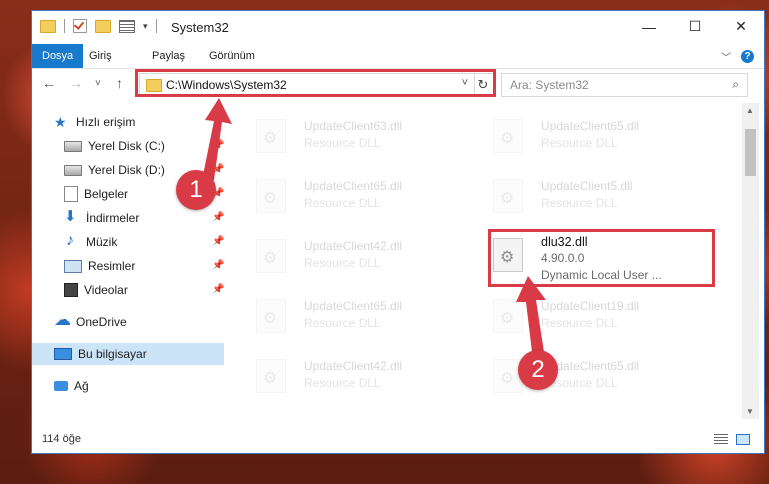 This screenshot has height=484, width=769. Describe the element at coordinates (465, 83) in the screenshot. I see `chevron-down-icon: ˅` at that location.